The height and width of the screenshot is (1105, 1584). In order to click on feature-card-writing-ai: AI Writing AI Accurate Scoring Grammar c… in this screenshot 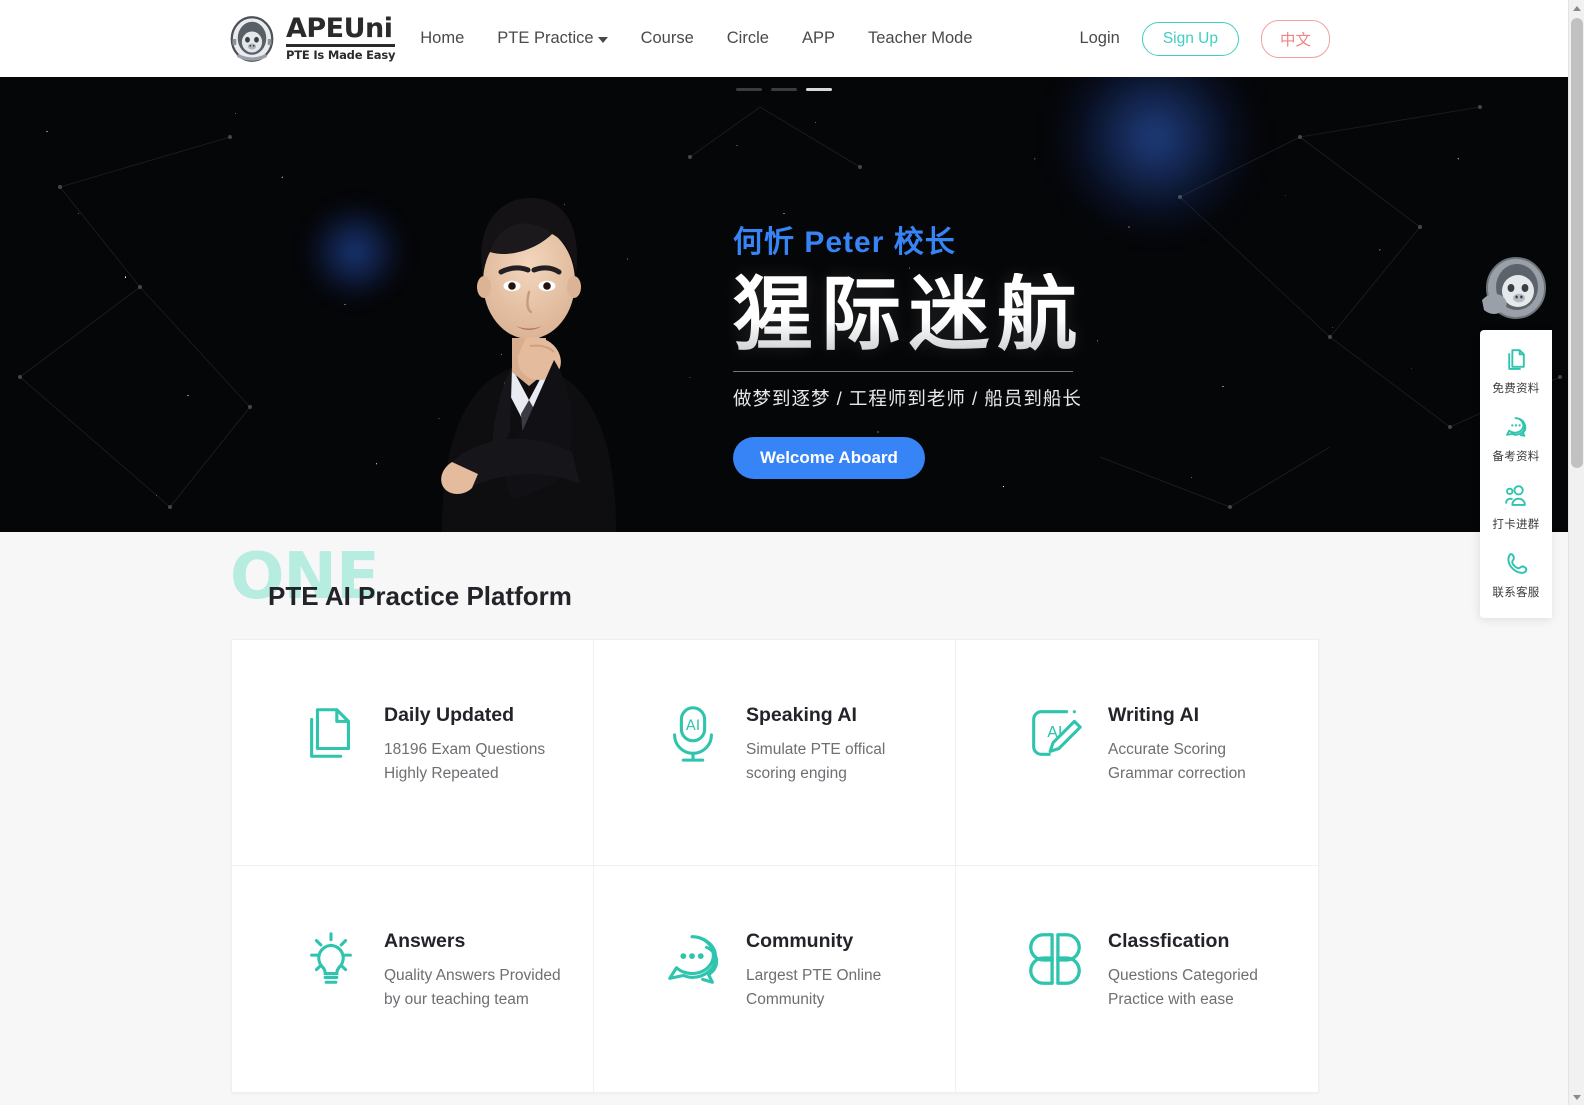, I will do `click(1137, 753)`.